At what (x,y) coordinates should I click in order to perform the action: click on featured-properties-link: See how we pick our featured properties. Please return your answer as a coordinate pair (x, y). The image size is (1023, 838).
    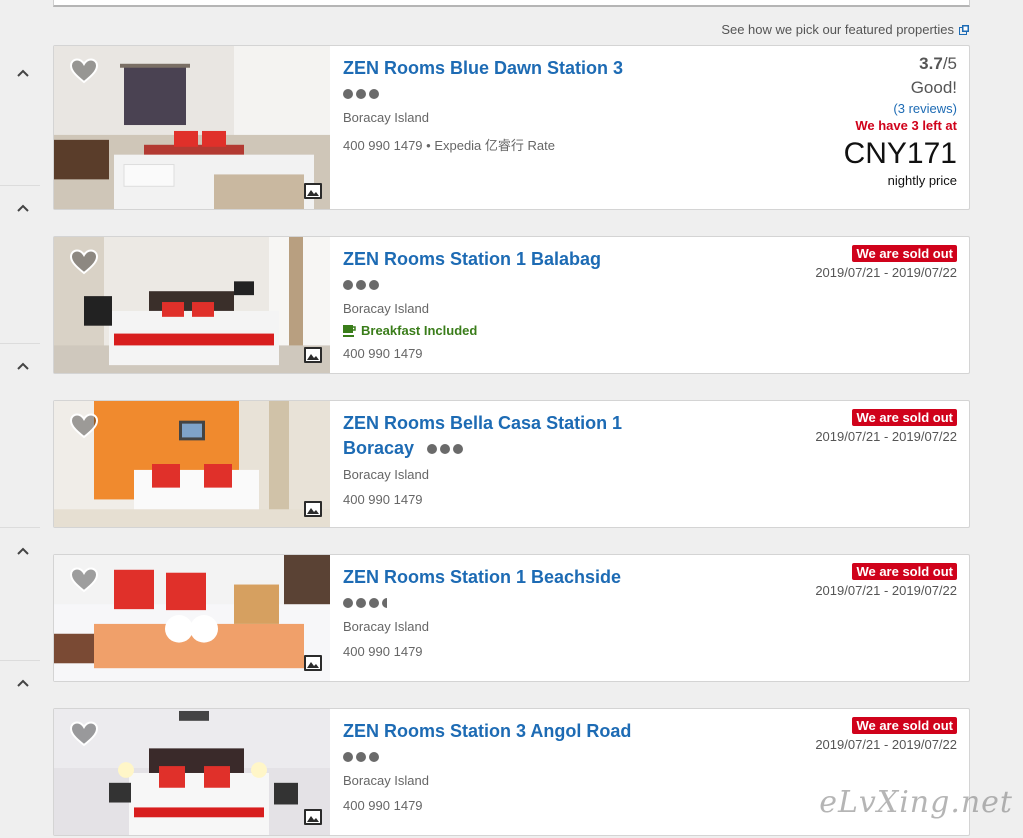
    Looking at the image, I should click on (845, 29).